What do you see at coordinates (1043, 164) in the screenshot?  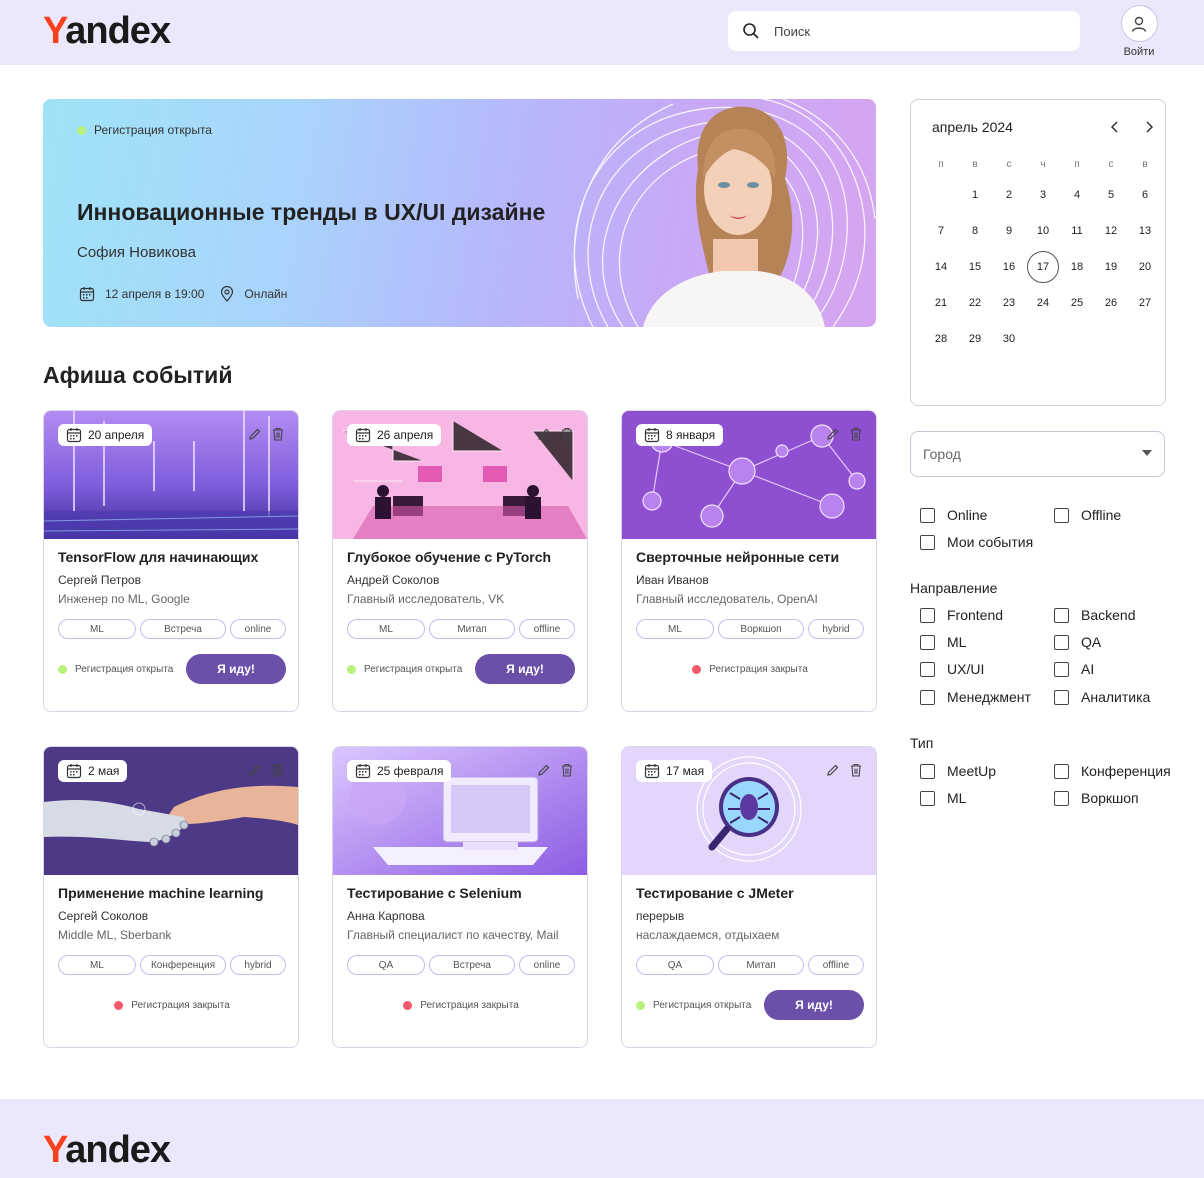 I see `weekday-label: ч` at bounding box center [1043, 164].